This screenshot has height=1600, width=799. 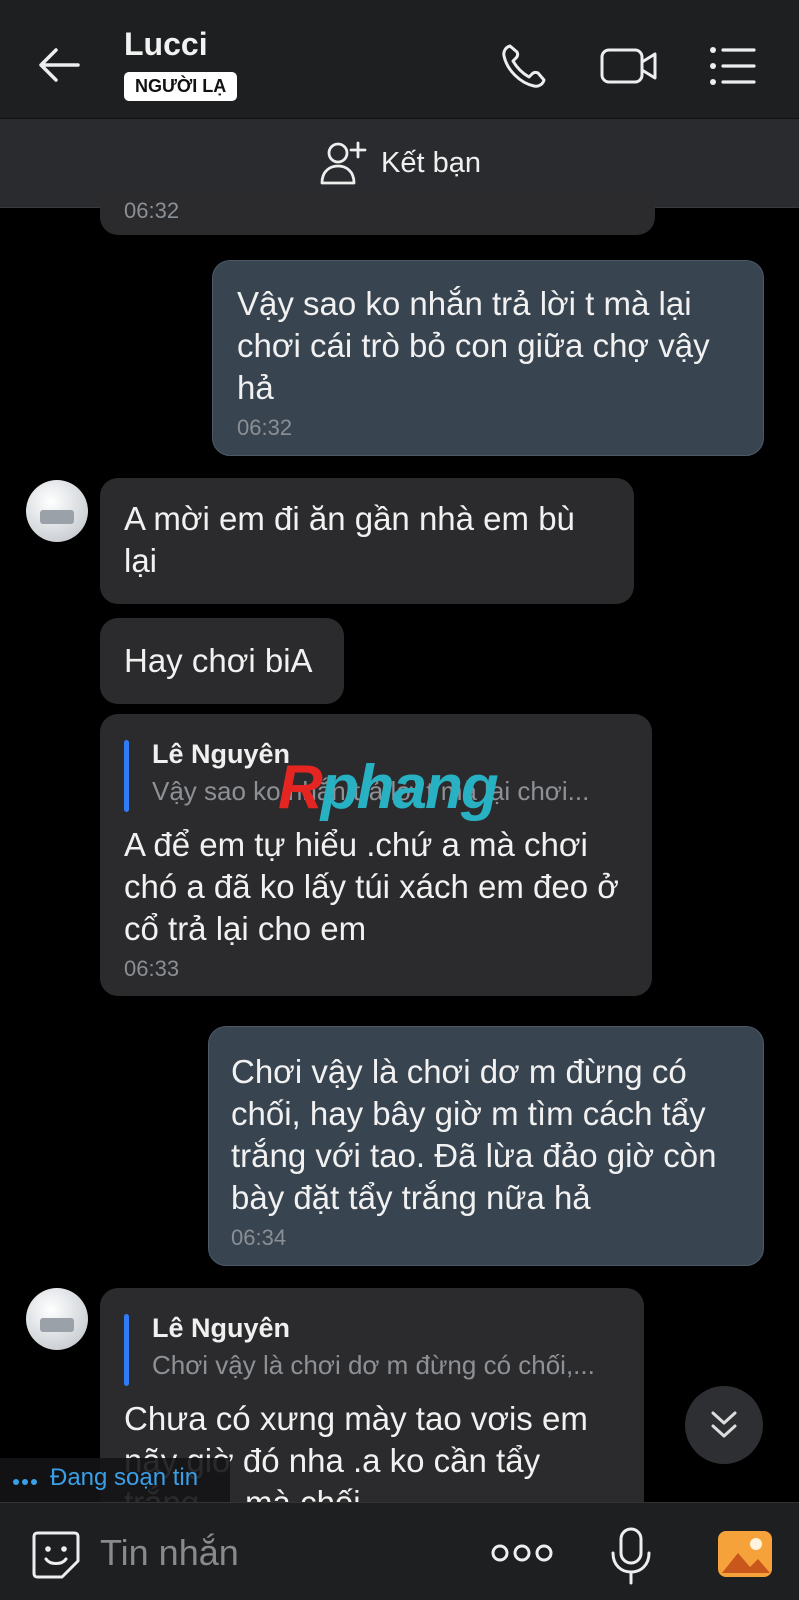 What do you see at coordinates (259, 1237) in the screenshot?
I see `message-time: 06:34` at bounding box center [259, 1237].